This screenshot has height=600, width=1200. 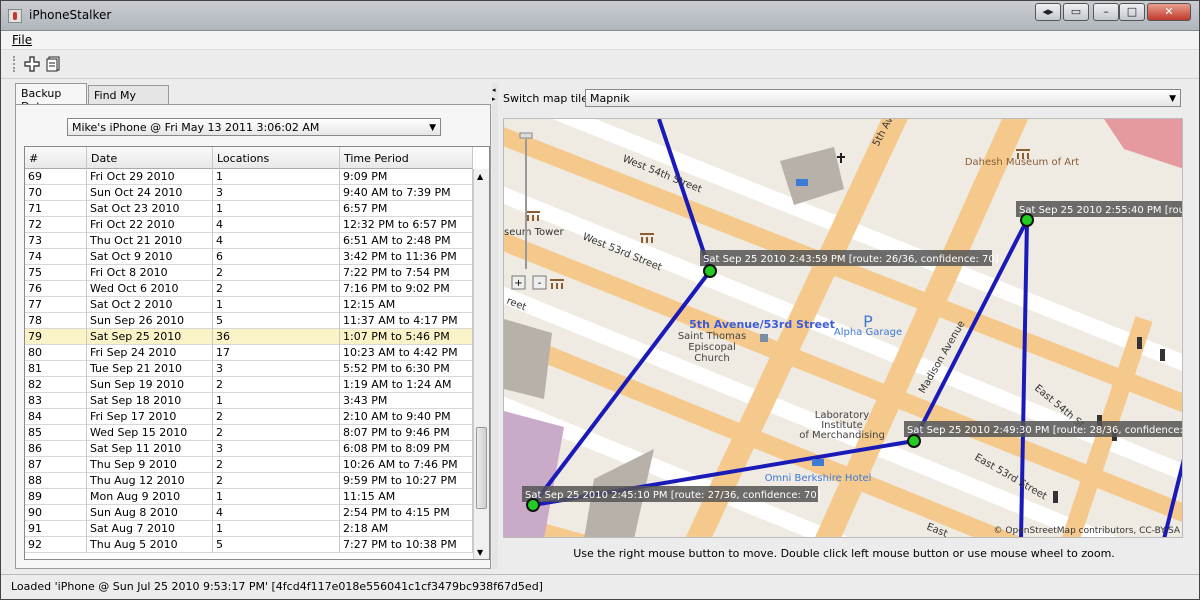 I want to click on table-cell: Fri Oct 22 2010, so click(x=150, y=225).